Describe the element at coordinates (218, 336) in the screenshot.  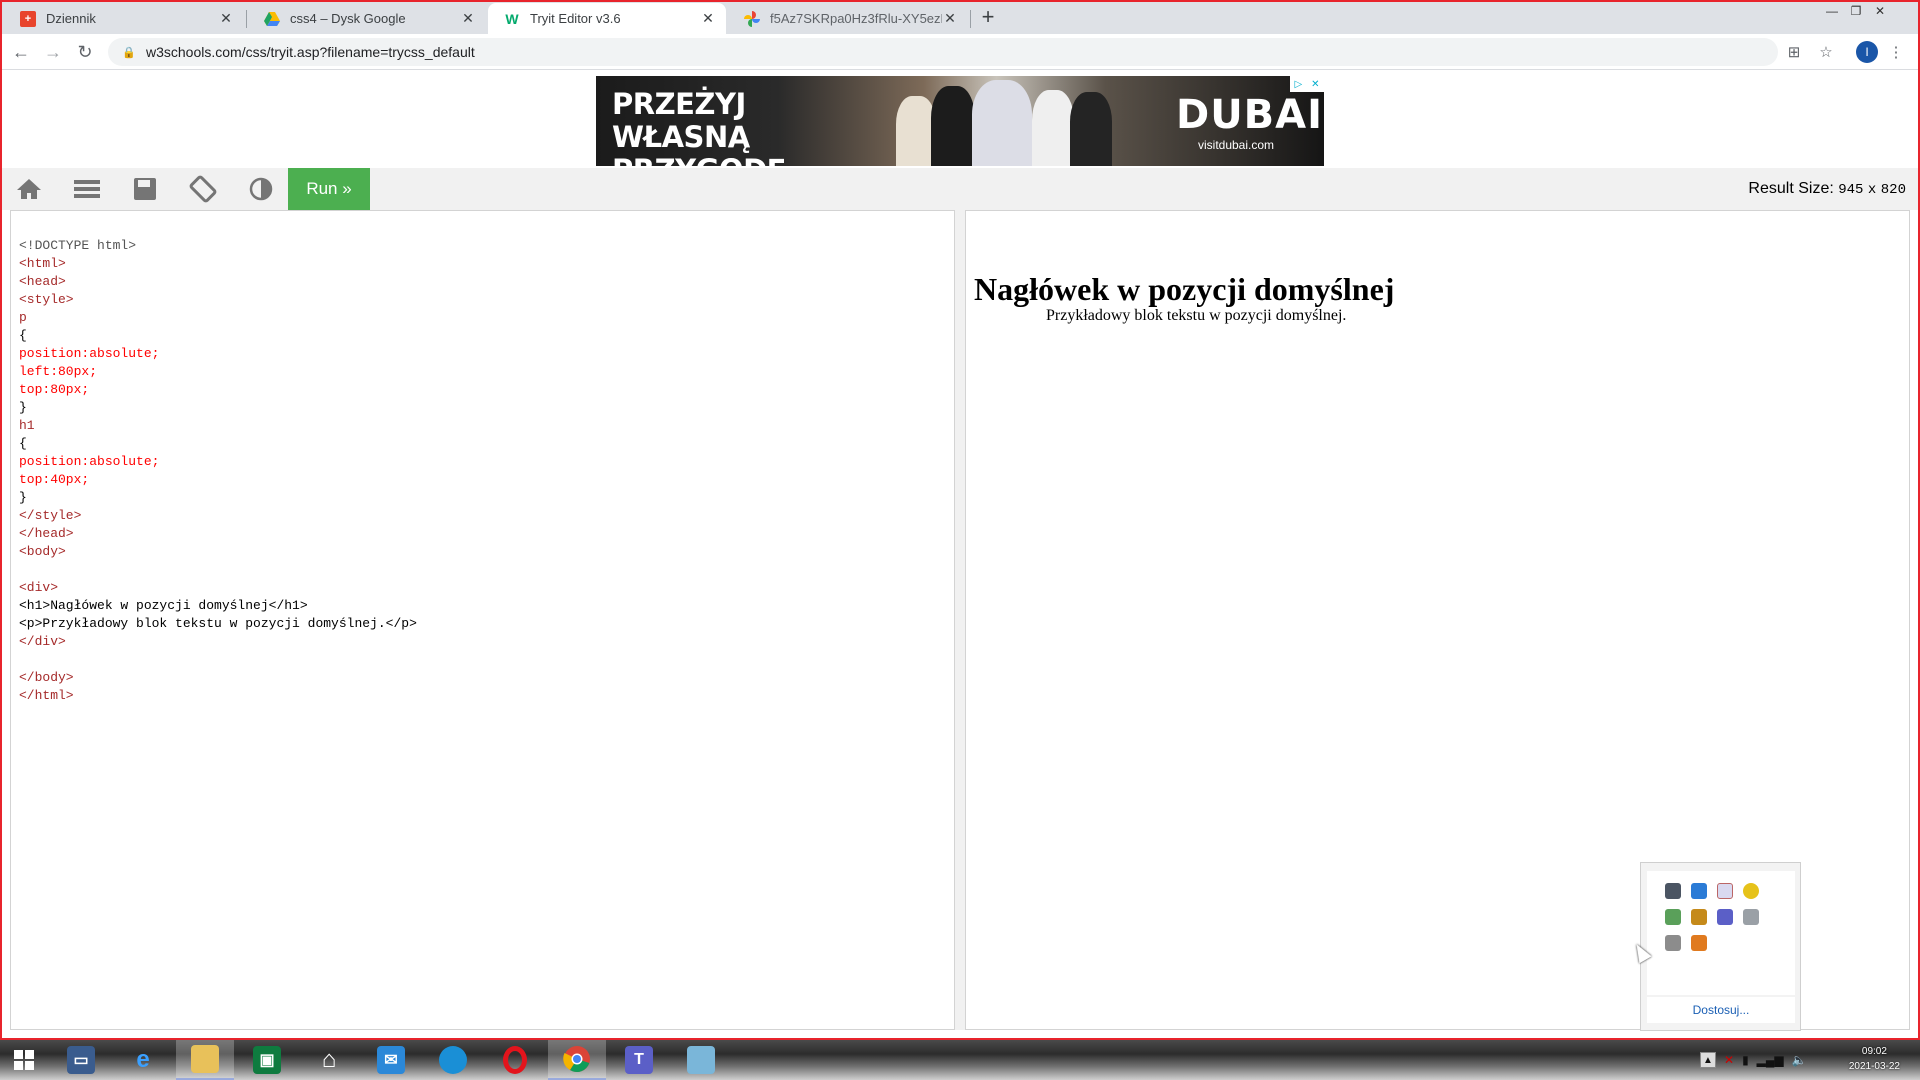
I see `code-line: {` at that location.